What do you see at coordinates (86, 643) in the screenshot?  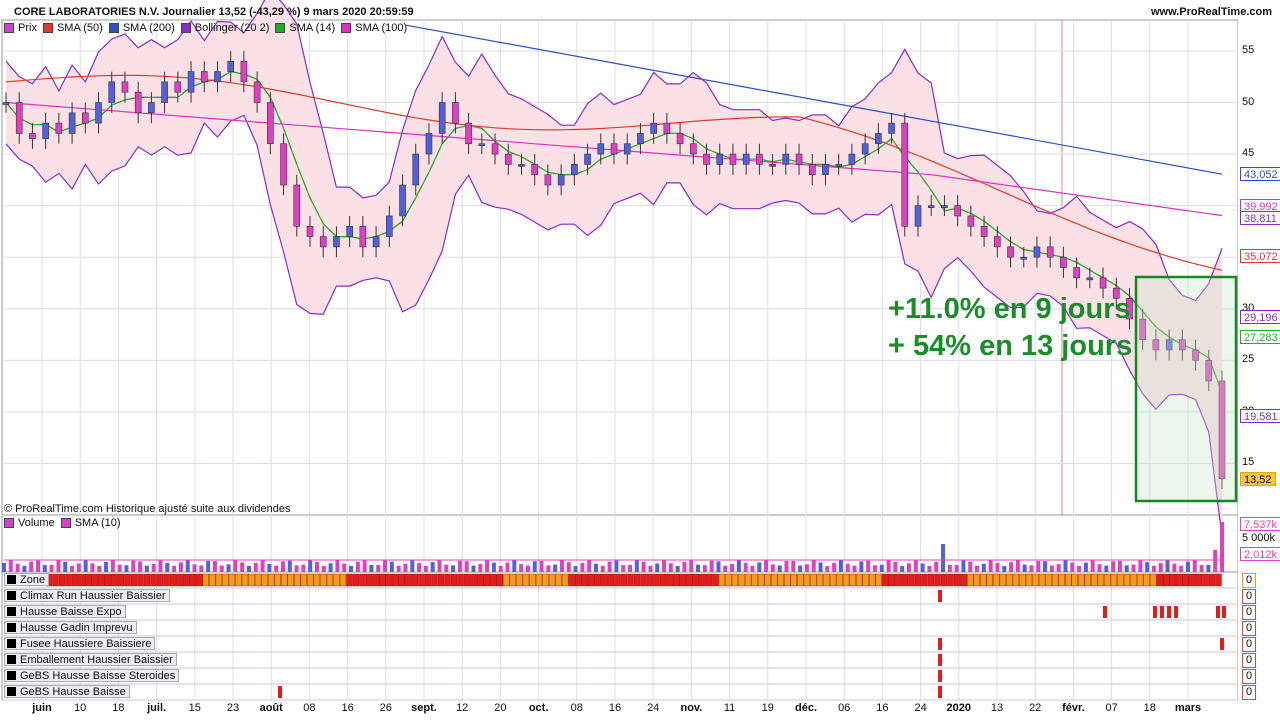 I see `indicator-label-text: Fusee Haussiere Baissiere` at bounding box center [86, 643].